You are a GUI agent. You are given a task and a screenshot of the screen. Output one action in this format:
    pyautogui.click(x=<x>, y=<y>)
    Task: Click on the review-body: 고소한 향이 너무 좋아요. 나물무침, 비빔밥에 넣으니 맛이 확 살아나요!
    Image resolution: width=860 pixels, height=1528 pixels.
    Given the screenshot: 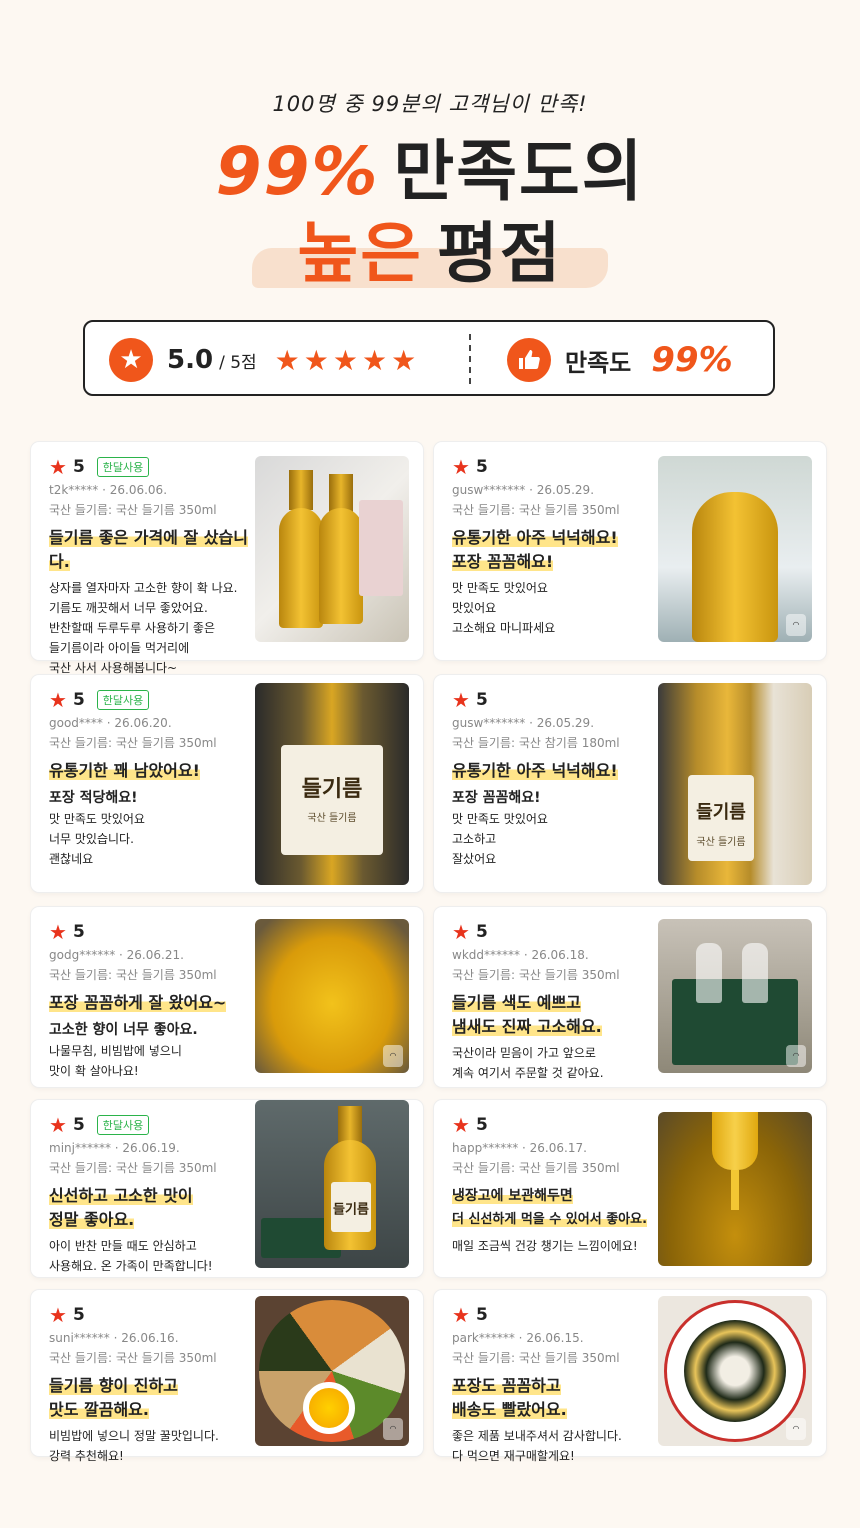 What is the action you would take?
    pyautogui.click(x=123, y=1050)
    